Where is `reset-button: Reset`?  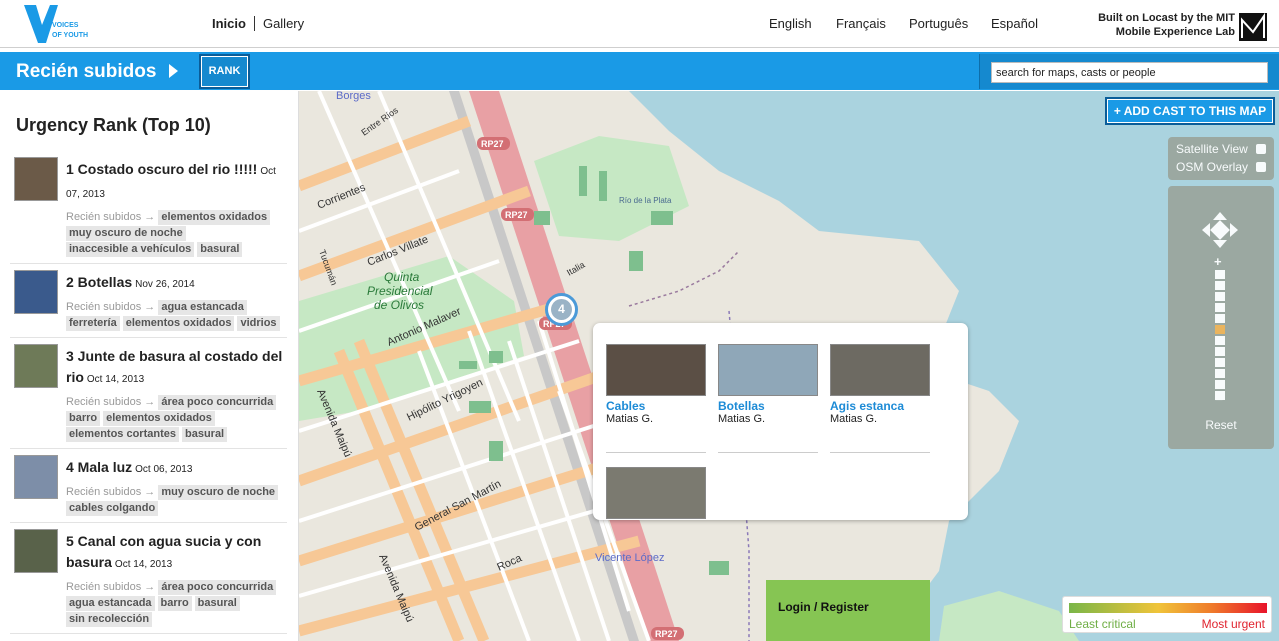 reset-button: Reset is located at coordinates (1221, 425).